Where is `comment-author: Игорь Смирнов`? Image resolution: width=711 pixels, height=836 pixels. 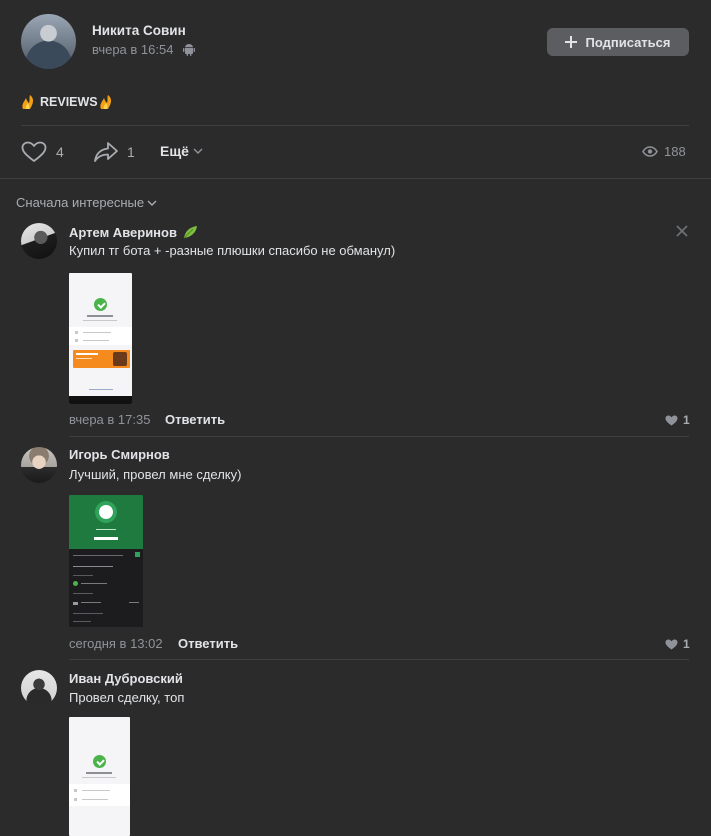 comment-author: Игорь Смирнов is located at coordinates (119, 454).